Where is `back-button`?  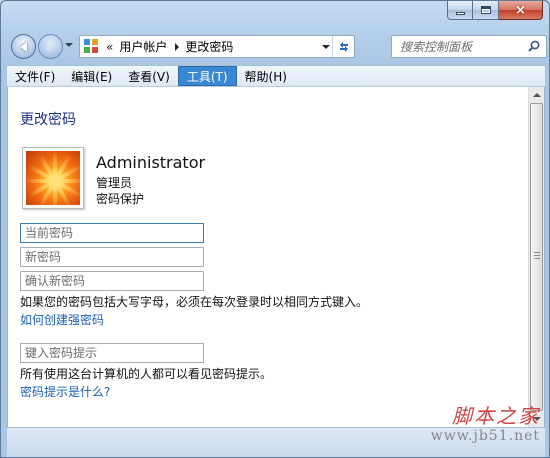 back-button is located at coordinates (23, 46).